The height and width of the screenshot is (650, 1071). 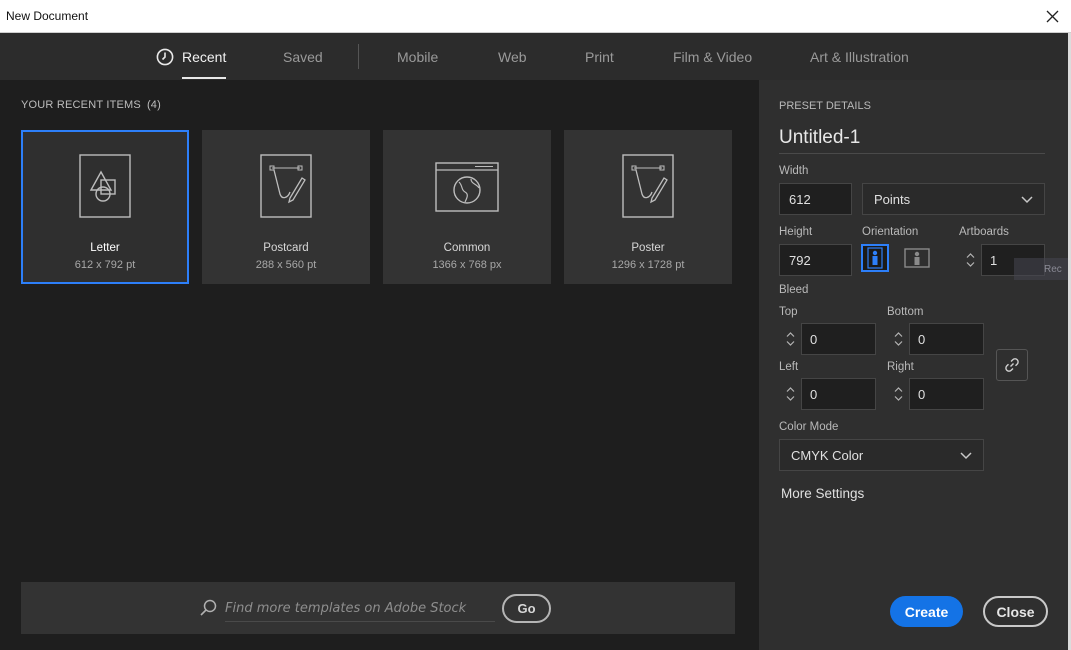 What do you see at coordinates (648, 265) in the screenshot?
I see `card-size: 1296 x 1728 pt` at bounding box center [648, 265].